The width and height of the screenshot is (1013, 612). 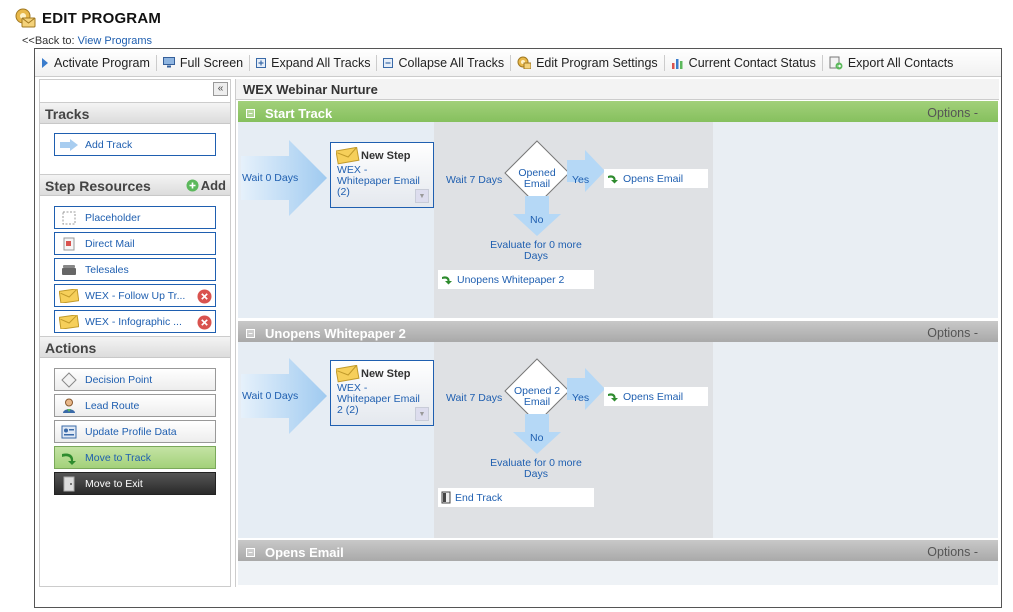 I want to click on edit-program-settings-button: Edit Program Settings, so click(x=587, y=63).